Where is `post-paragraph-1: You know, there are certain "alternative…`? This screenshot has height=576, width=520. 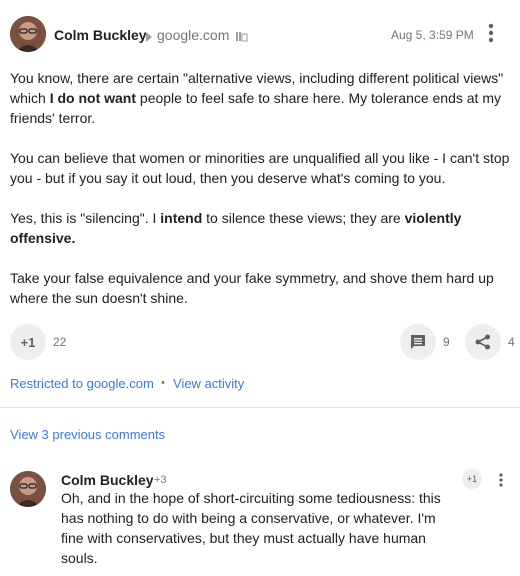
post-paragraph-1: You know, there are certain "alternative… is located at coordinates (257, 98).